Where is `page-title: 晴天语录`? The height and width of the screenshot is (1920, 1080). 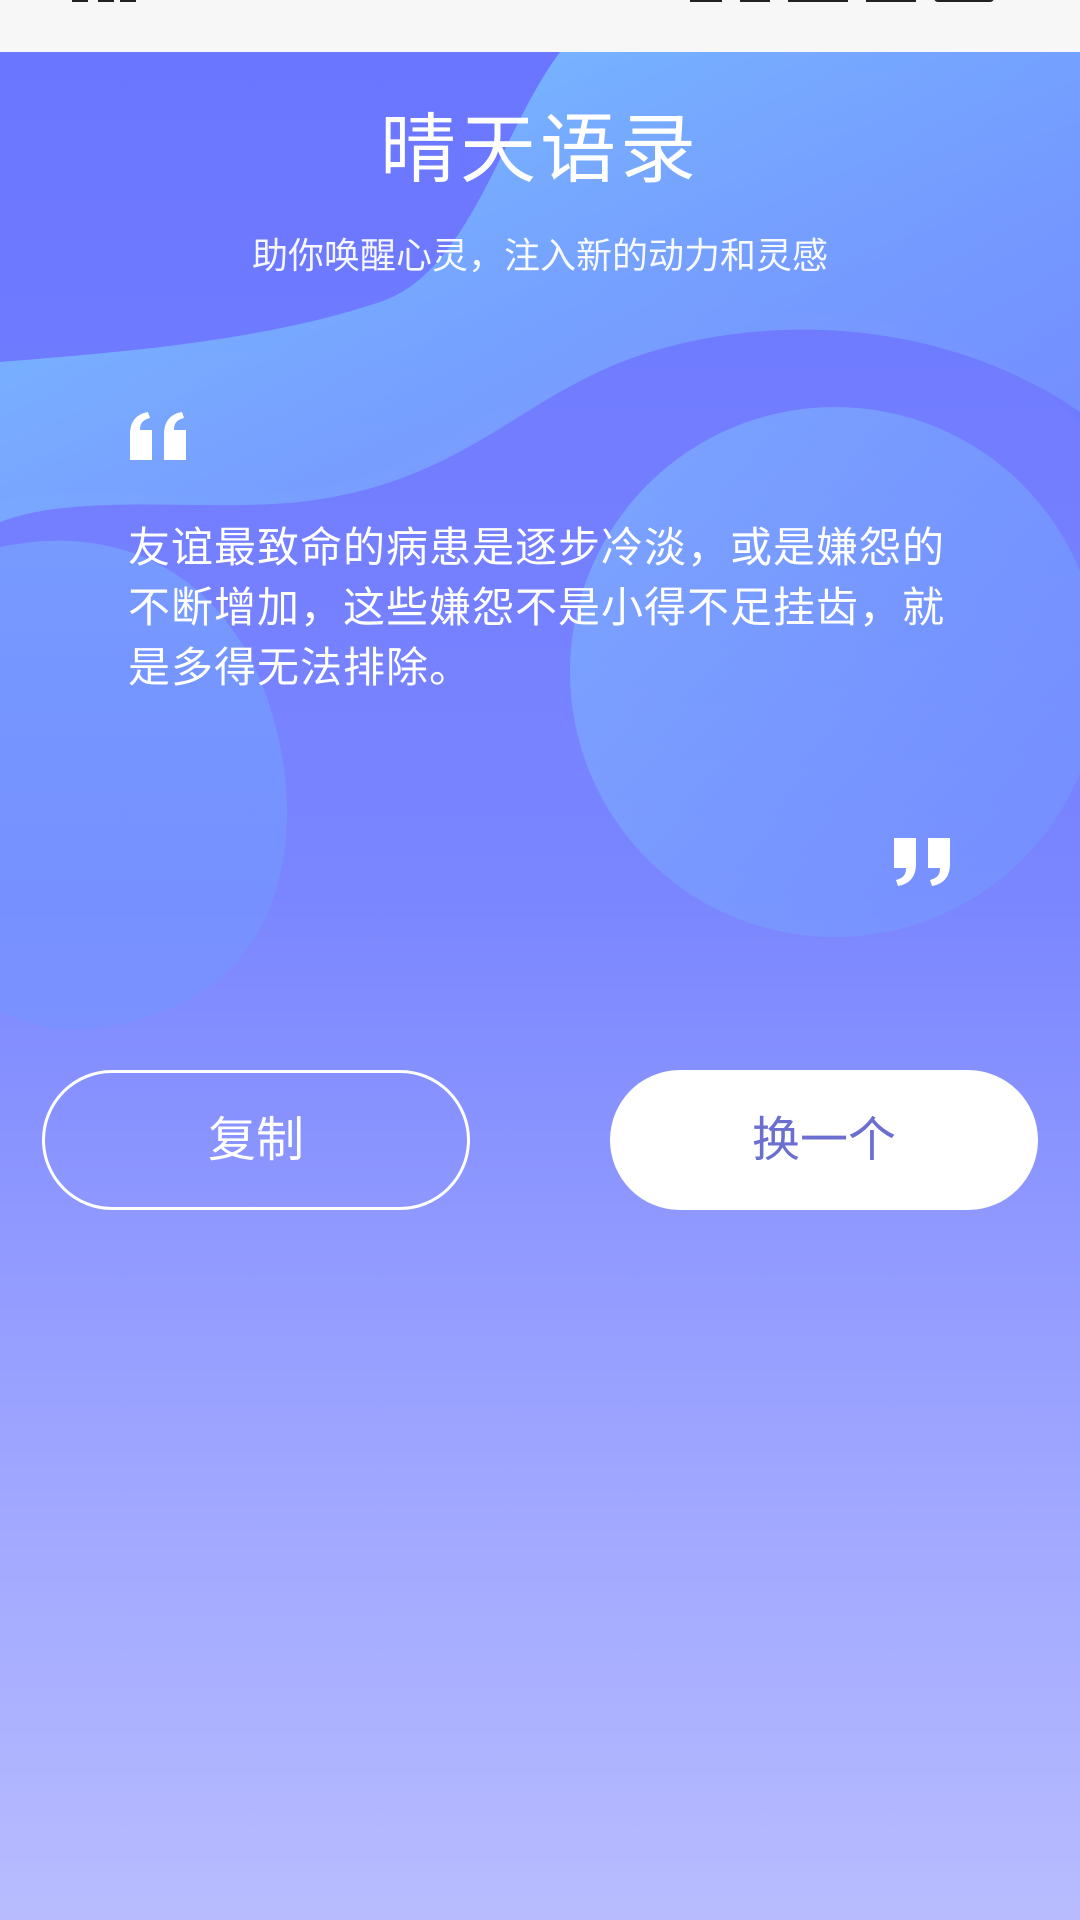
page-title: 晴天语录 is located at coordinates (540, 149).